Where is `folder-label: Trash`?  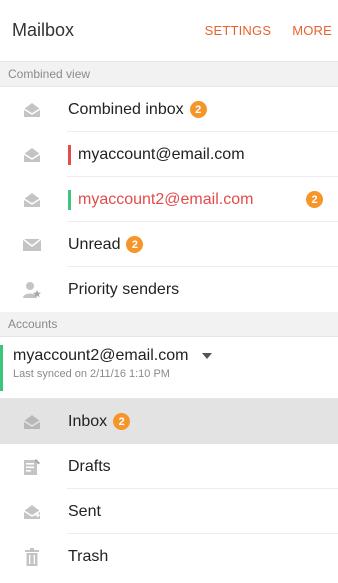
folder-label: Trash is located at coordinates (88, 556).